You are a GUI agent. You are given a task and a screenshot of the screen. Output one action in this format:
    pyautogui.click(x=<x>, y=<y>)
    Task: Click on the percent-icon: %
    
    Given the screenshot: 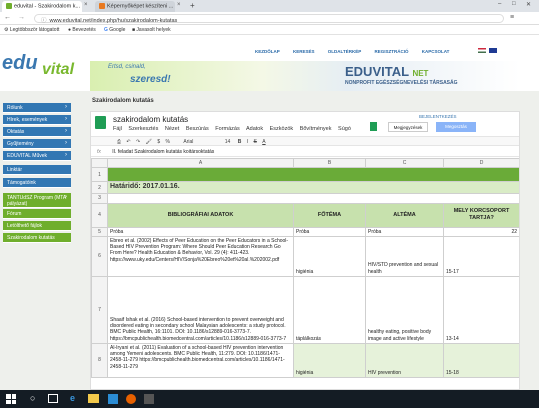 What is the action you would take?
    pyautogui.click(x=168, y=142)
    